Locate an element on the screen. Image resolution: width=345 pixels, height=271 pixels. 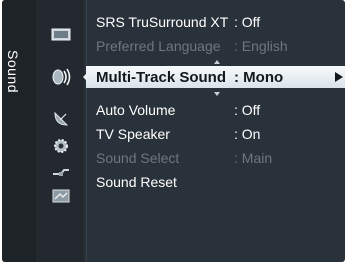
menu-item-srs-trusurround: SRS TruSurround XT : Off is located at coordinates (178, 22).